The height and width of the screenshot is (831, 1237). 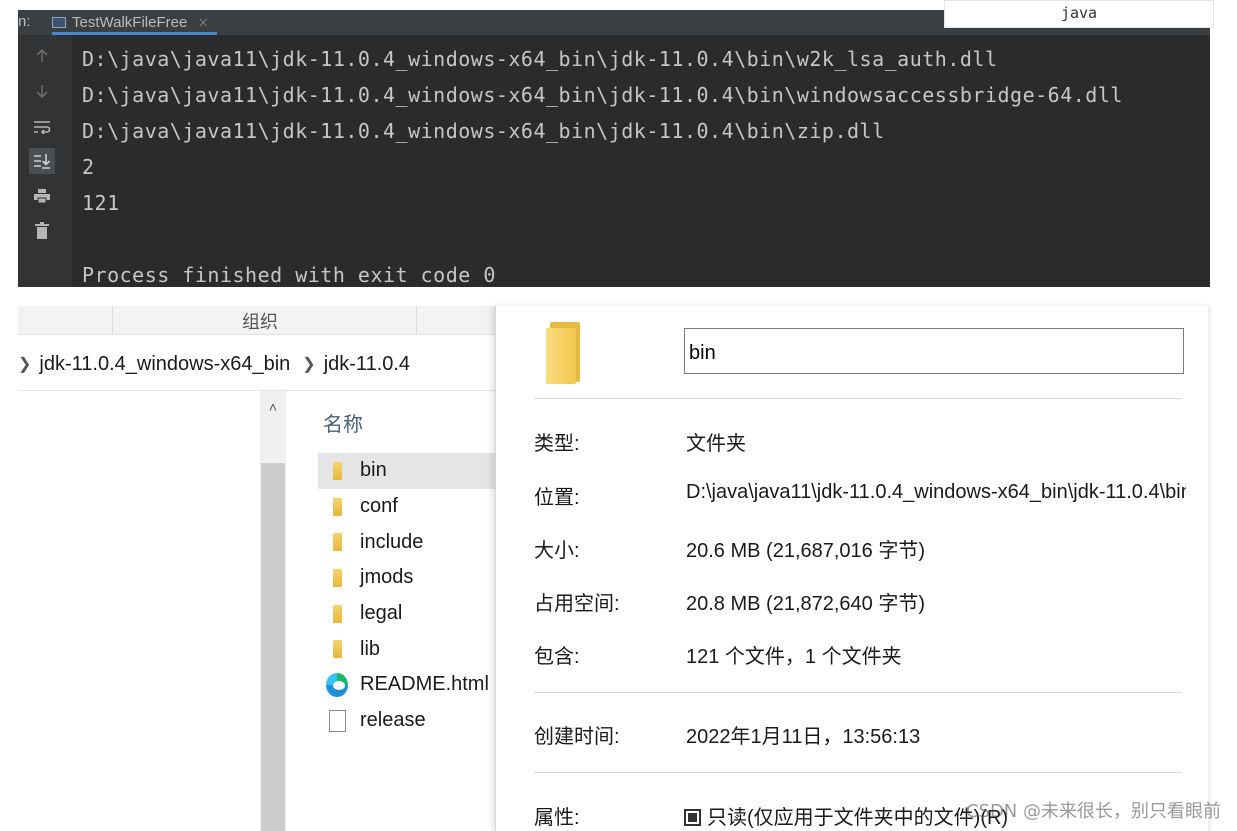 I want to click on property-value: 121 个文件，1 个文件夹, so click(x=794, y=657).